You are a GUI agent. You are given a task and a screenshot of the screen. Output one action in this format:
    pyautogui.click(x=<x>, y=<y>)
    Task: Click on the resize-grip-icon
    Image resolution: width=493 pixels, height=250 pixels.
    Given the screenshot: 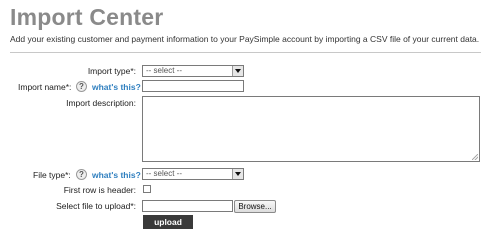 What is the action you would take?
    pyautogui.click(x=475, y=157)
    